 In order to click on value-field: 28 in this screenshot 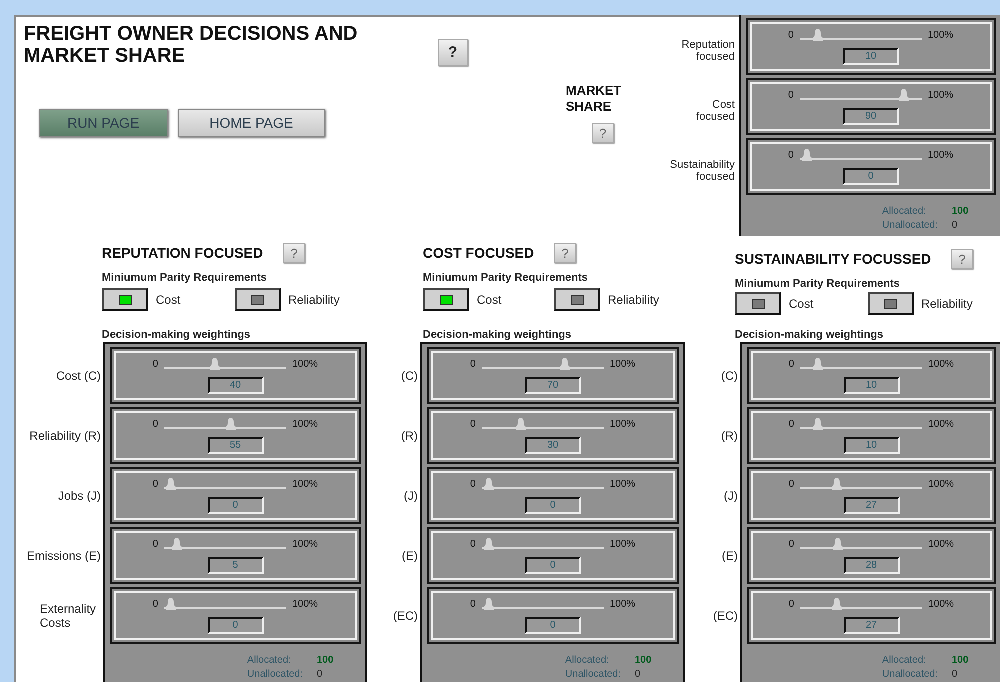, I will do `click(872, 565)`.